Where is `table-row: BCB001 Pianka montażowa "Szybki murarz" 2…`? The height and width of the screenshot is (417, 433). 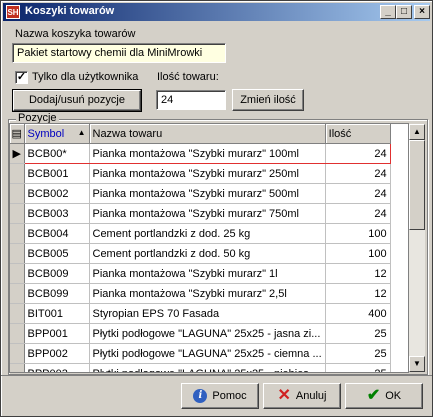 table-row: BCB001 Pianka montażowa "Szybki murarz" 2… is located at coordinates (200, 173).